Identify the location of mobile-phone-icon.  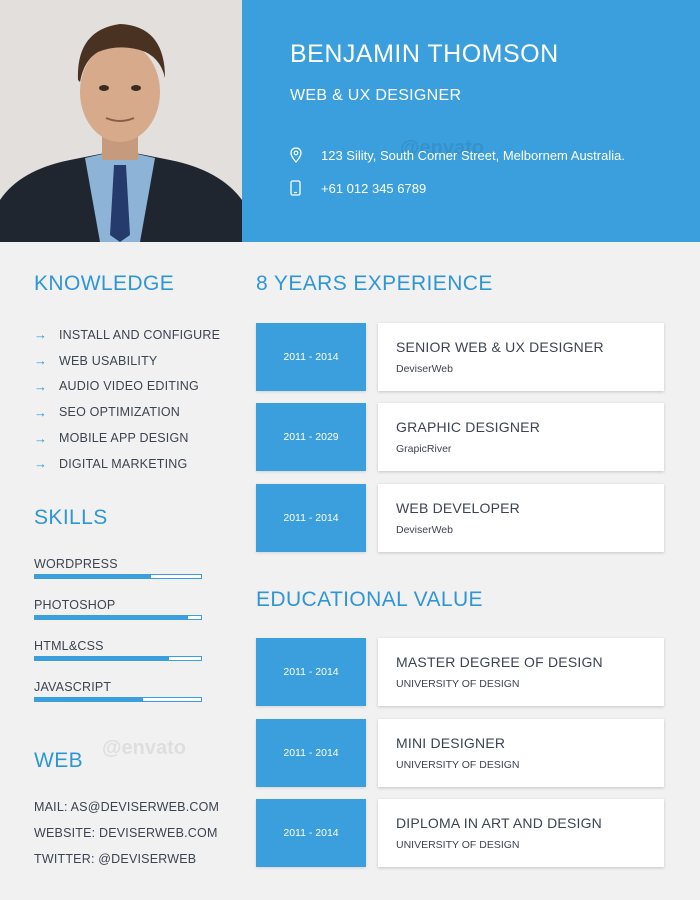
(297, 188).